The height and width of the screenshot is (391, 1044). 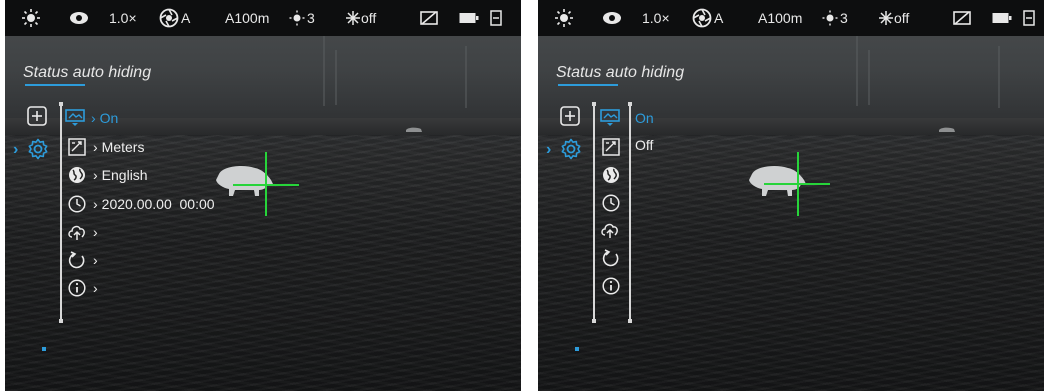 I want to click on menu-item-units: › Meters, so click(x=105, y=147).